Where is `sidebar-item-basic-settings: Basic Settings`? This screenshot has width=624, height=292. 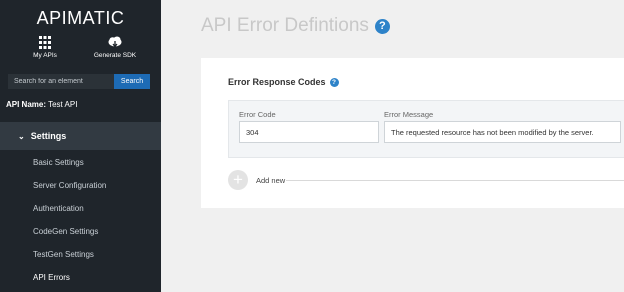
sidebar-item-basic-settings: Basic Settings is located at coordinates (80, 162).